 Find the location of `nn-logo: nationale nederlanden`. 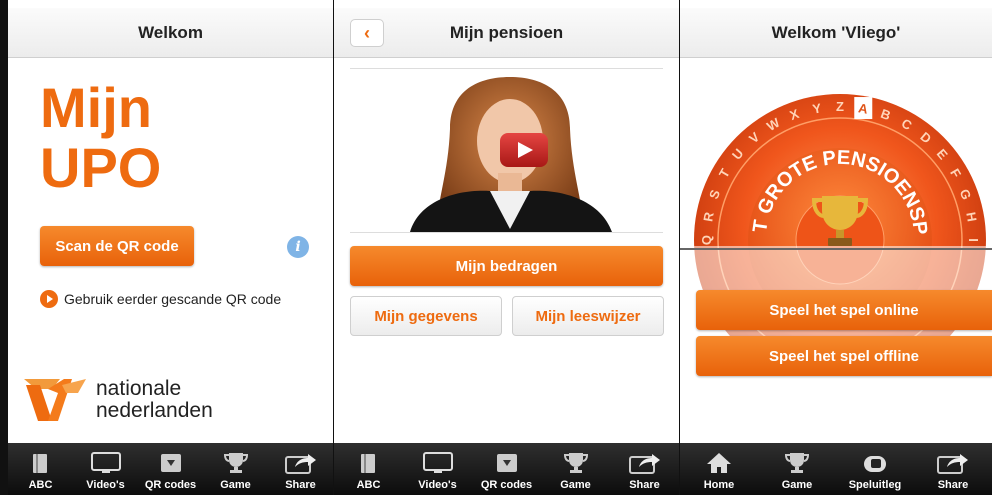

nn-logo: nationale nederlanden is located at coordinates (117, 400).